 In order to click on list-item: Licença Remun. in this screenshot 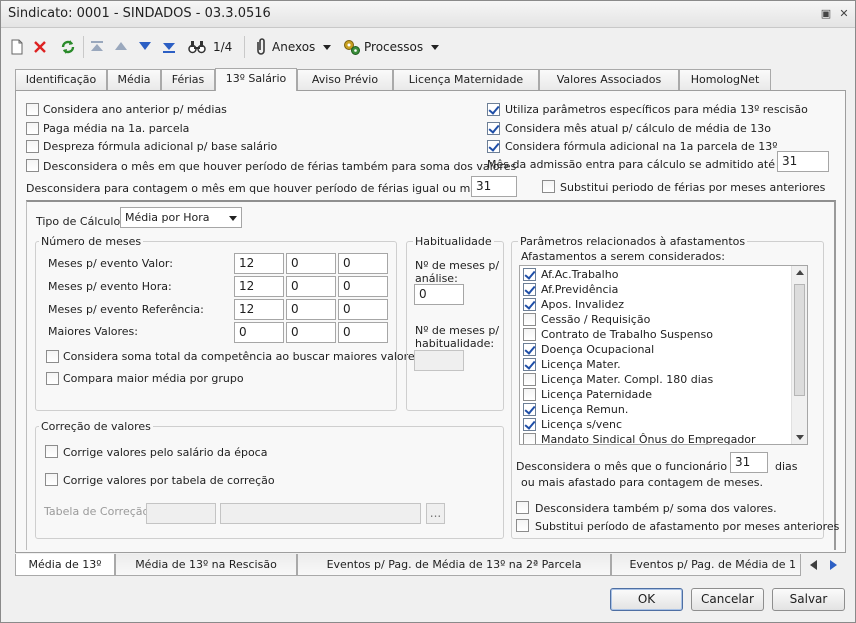, I will do `click(655, 409)`.